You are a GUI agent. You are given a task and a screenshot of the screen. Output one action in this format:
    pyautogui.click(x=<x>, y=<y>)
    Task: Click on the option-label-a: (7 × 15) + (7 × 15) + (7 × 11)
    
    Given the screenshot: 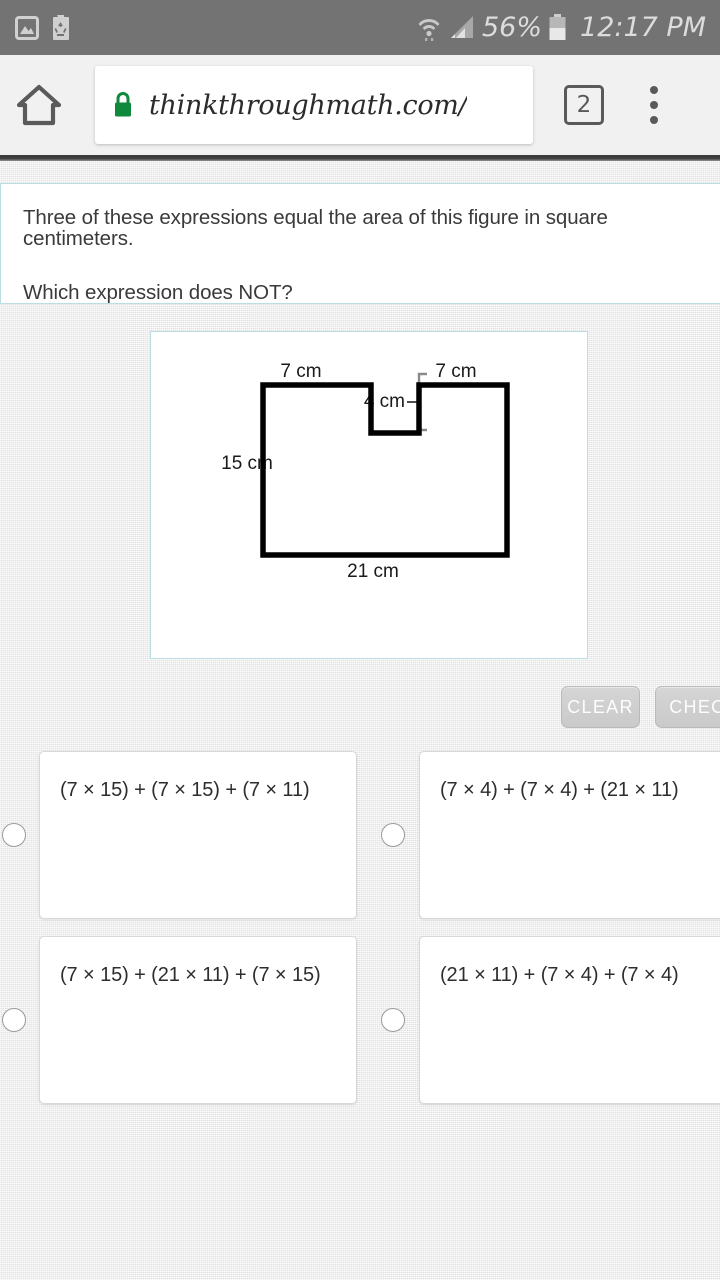 What is the action you would take?
    pyautogui.click(x=185, y=790)
    